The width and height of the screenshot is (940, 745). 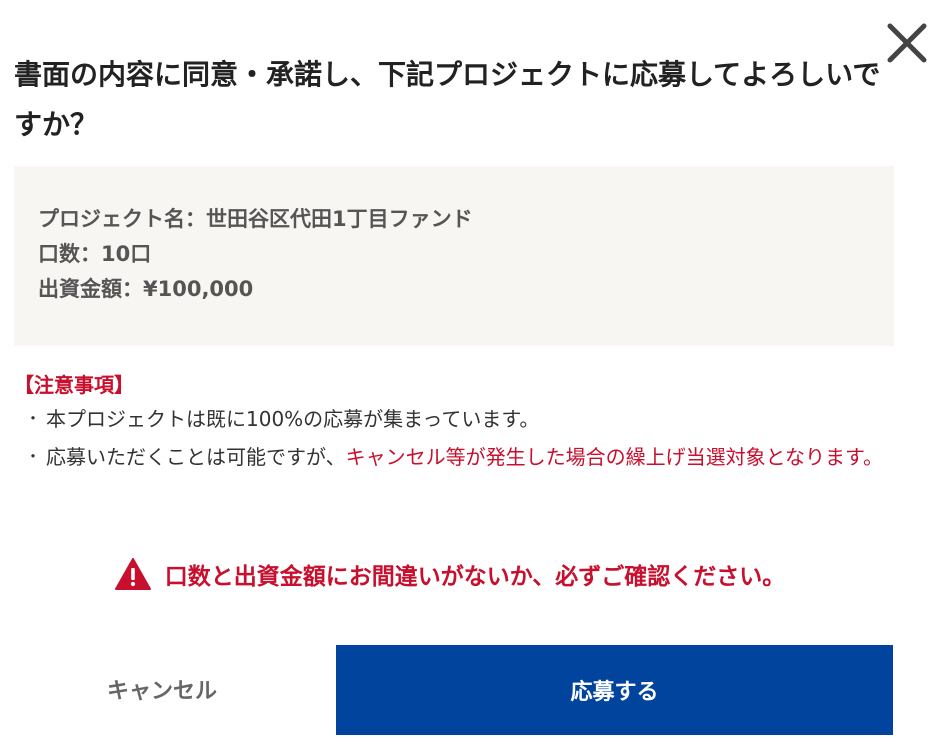 What do you see at coordinates (614, 457) in the screenshot?
I see `note-highlight: キャンセル等が発生した場合の繰上げ当選対象となります。` at bounding box center [614, 457].